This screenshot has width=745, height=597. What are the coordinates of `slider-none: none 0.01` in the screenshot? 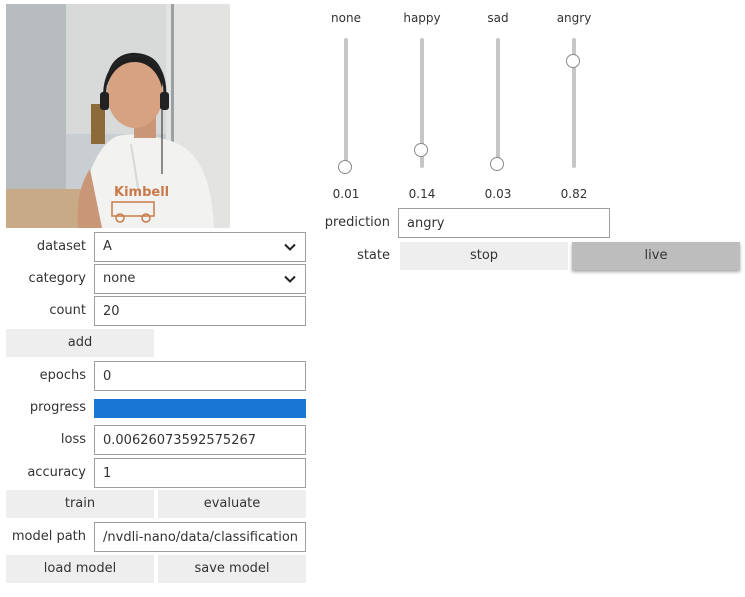 It's located at (346, 107).